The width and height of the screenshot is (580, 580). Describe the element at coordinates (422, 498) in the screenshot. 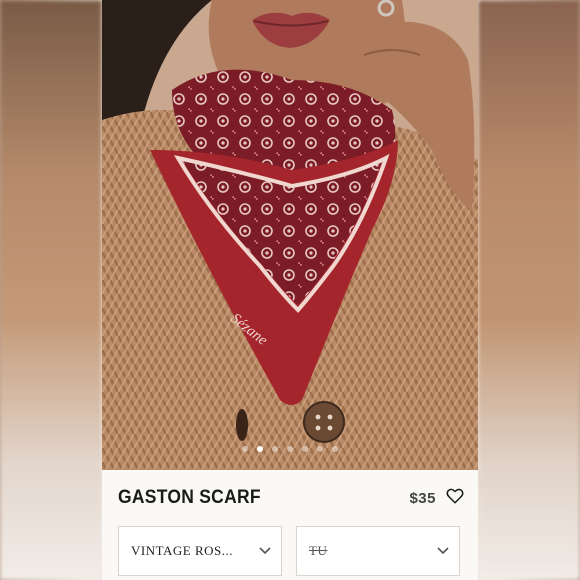

I see `product-price: $35` at that location.